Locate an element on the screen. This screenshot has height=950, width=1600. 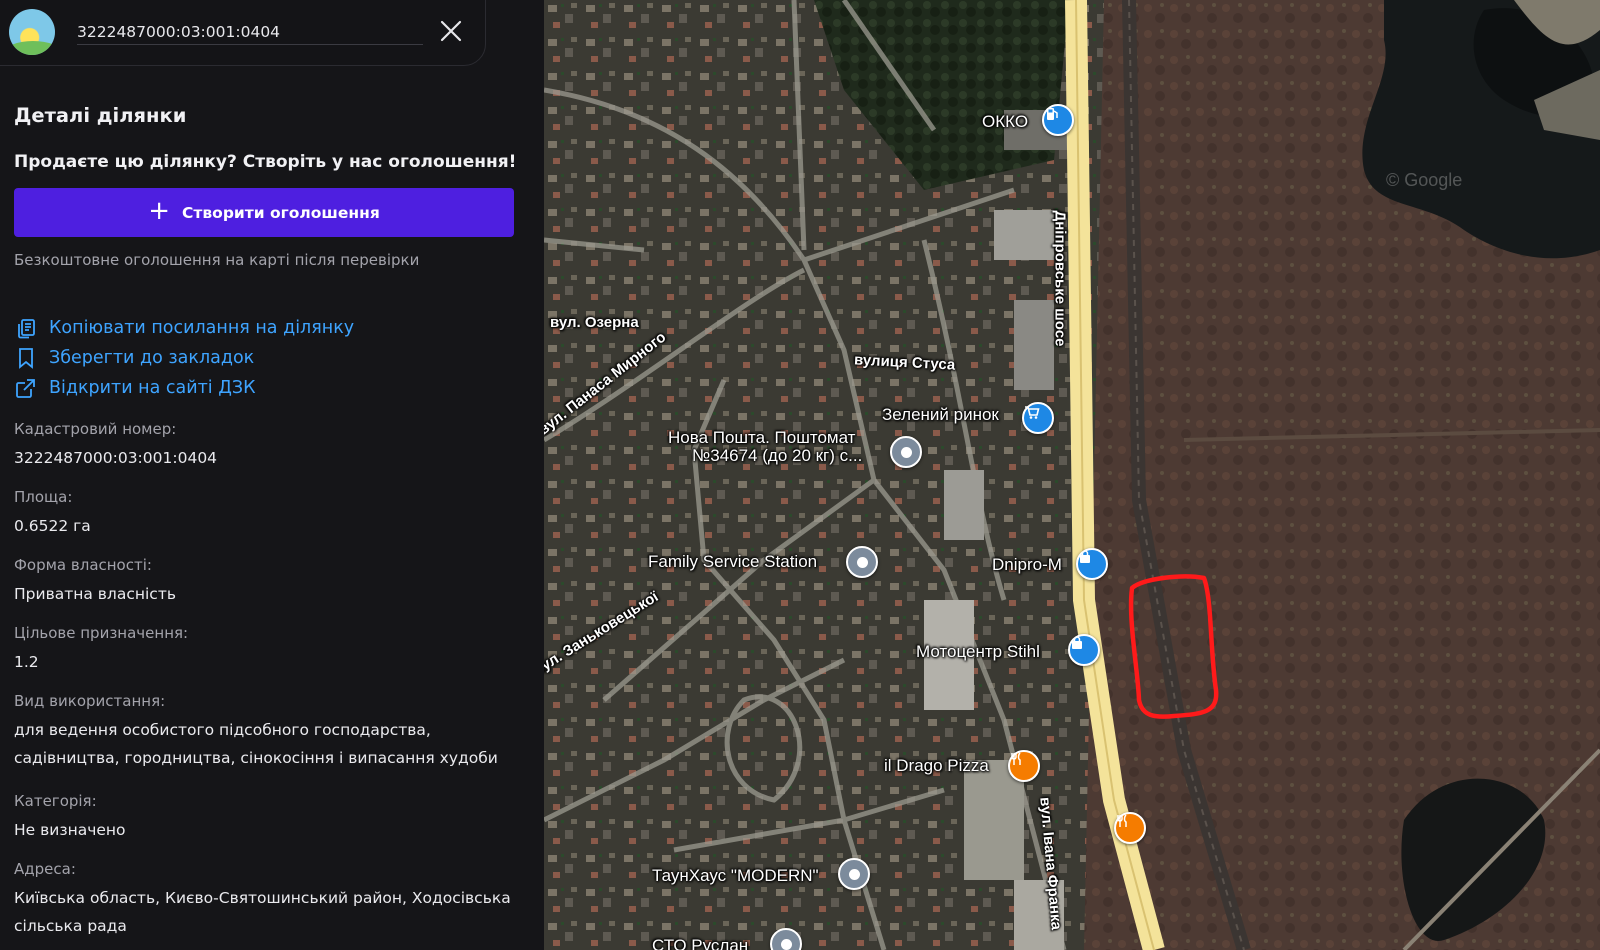
ownership-label: Форма власності: is located at coordinates (83, 565).